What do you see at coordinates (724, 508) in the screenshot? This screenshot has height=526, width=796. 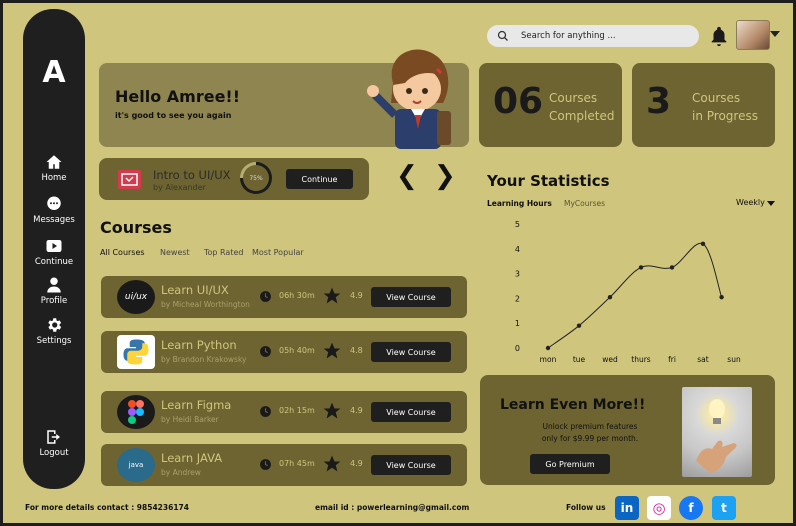 I see `twitter-icon: t` at bounding box center [724, 508].